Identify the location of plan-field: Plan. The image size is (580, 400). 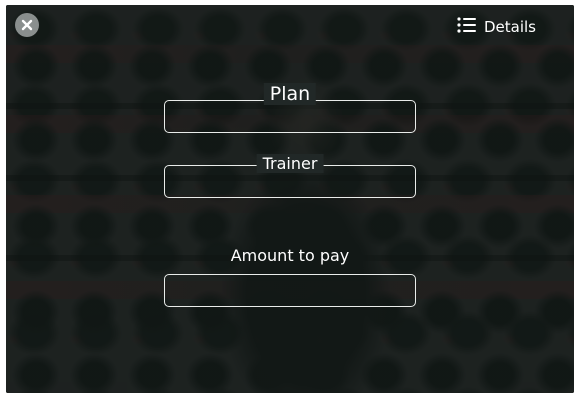
(290, 108).